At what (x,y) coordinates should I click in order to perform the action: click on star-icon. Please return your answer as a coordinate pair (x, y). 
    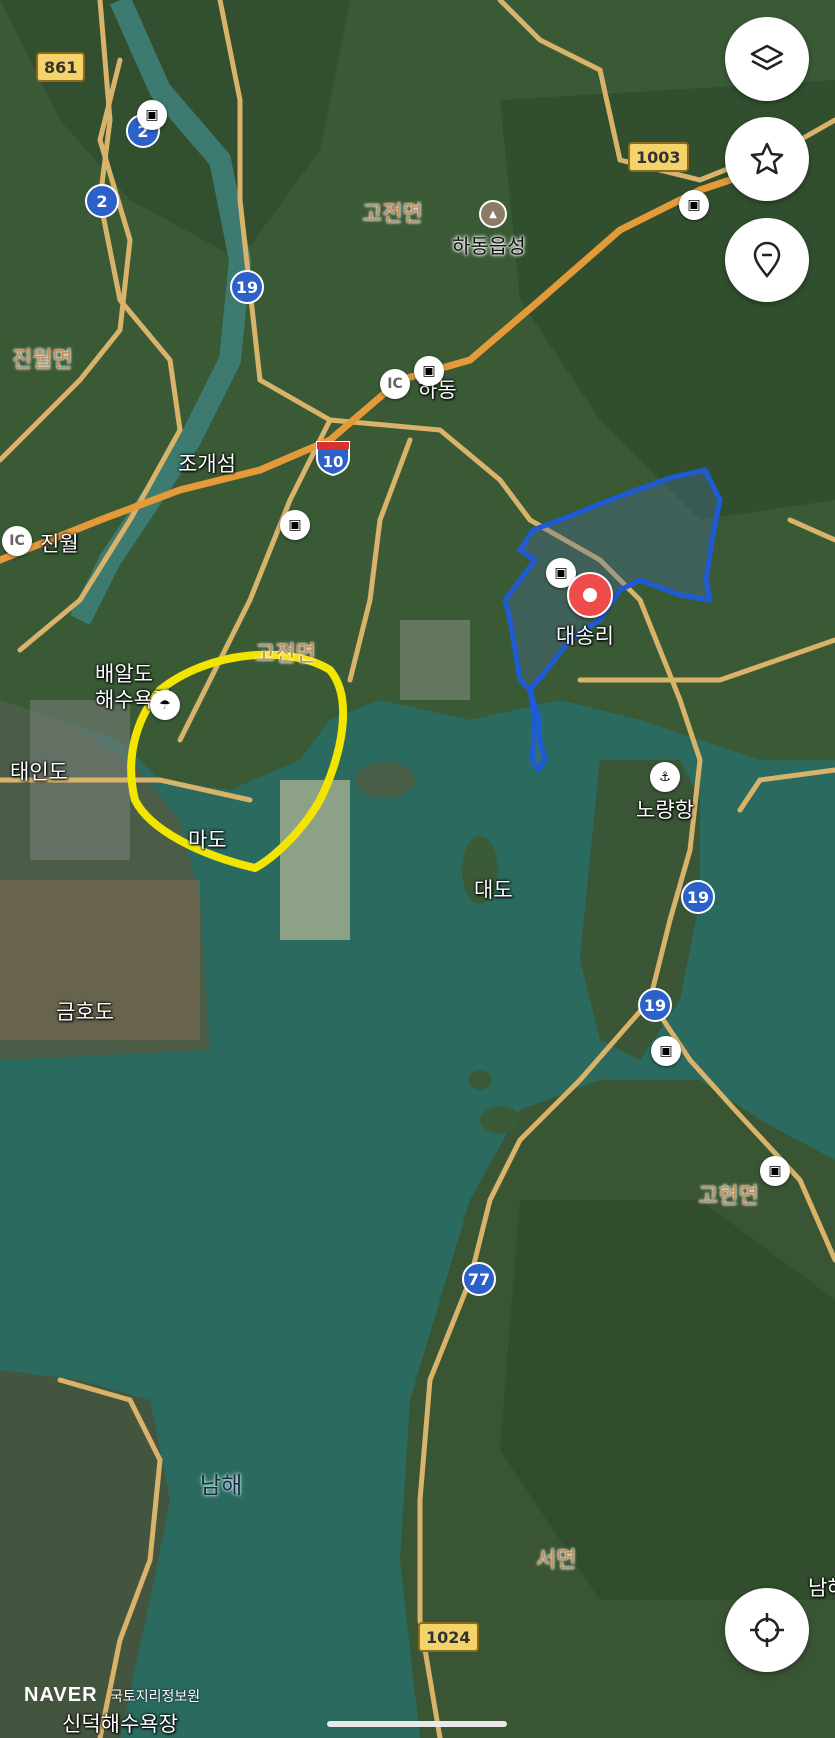
    Looking at the image, I should click on (767, 158).